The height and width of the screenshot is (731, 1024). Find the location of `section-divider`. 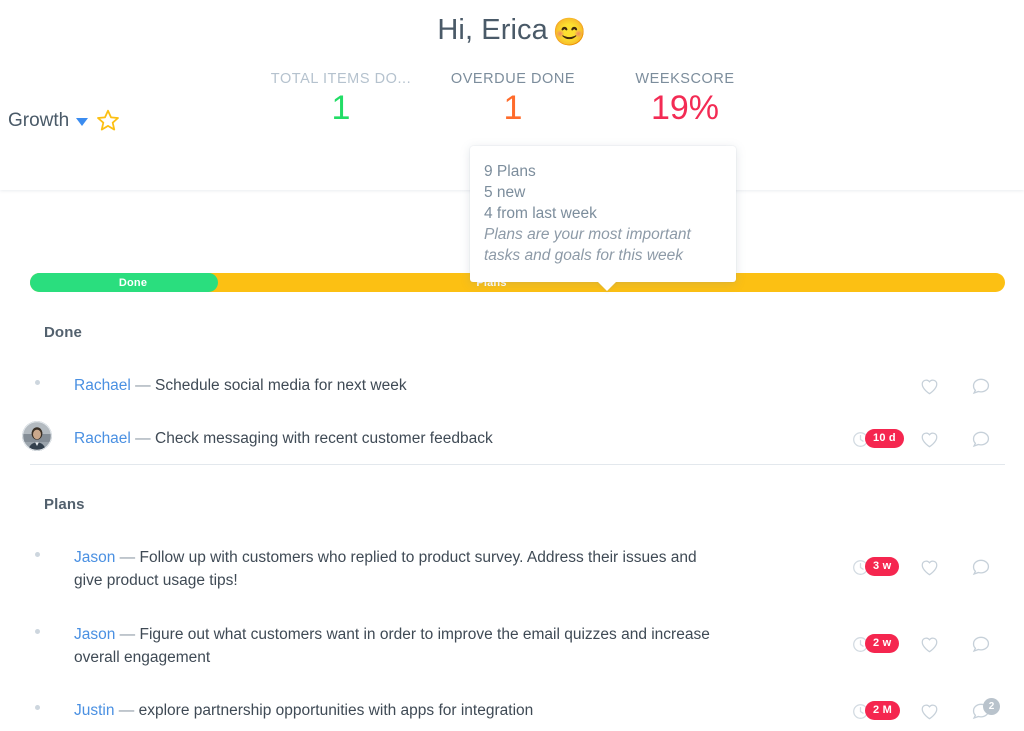

section-divider is located at coordinates (517, 464).